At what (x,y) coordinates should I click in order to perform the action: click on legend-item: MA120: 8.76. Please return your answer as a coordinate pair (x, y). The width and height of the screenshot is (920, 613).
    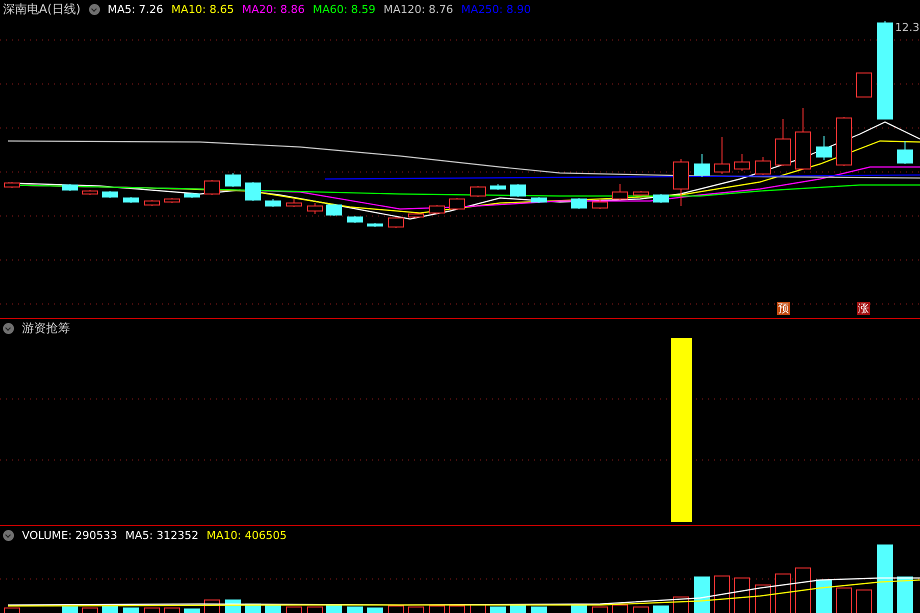
    Looking at the image, I should click on (418, 9).